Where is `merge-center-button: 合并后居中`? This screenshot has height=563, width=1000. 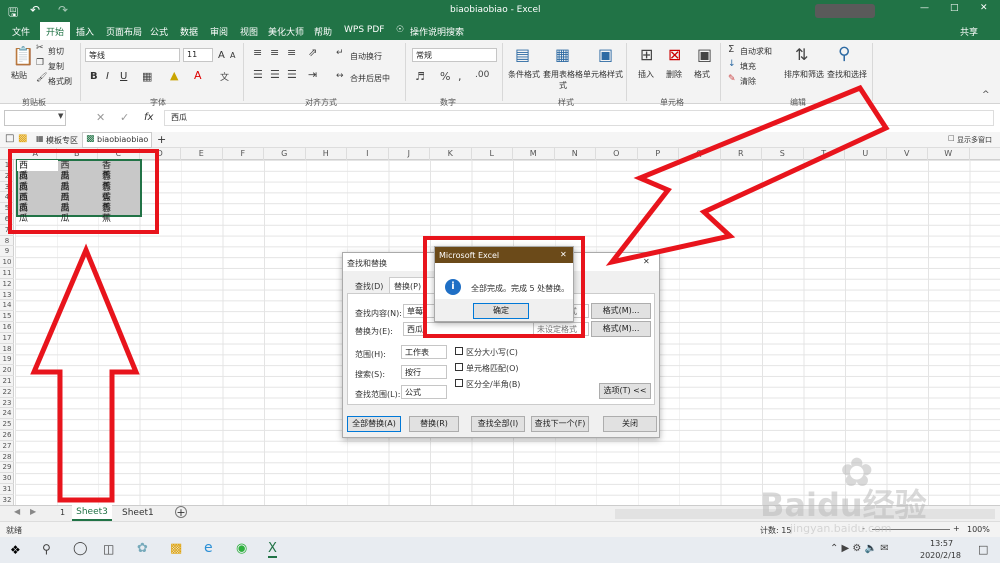
merge-center-button: 合并后居中 is located at coordinates (370, 78).